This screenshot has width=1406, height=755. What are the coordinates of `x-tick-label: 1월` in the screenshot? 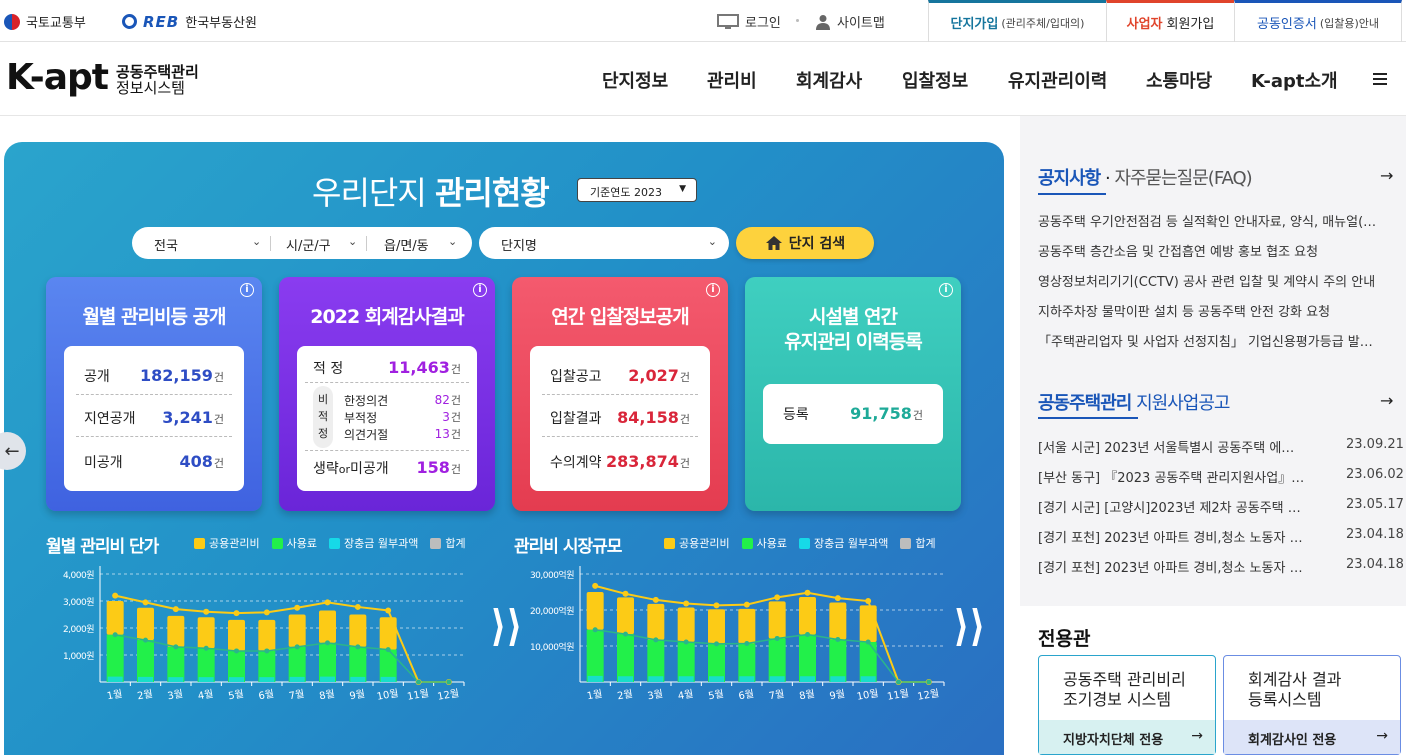 It's located at (114, 695).